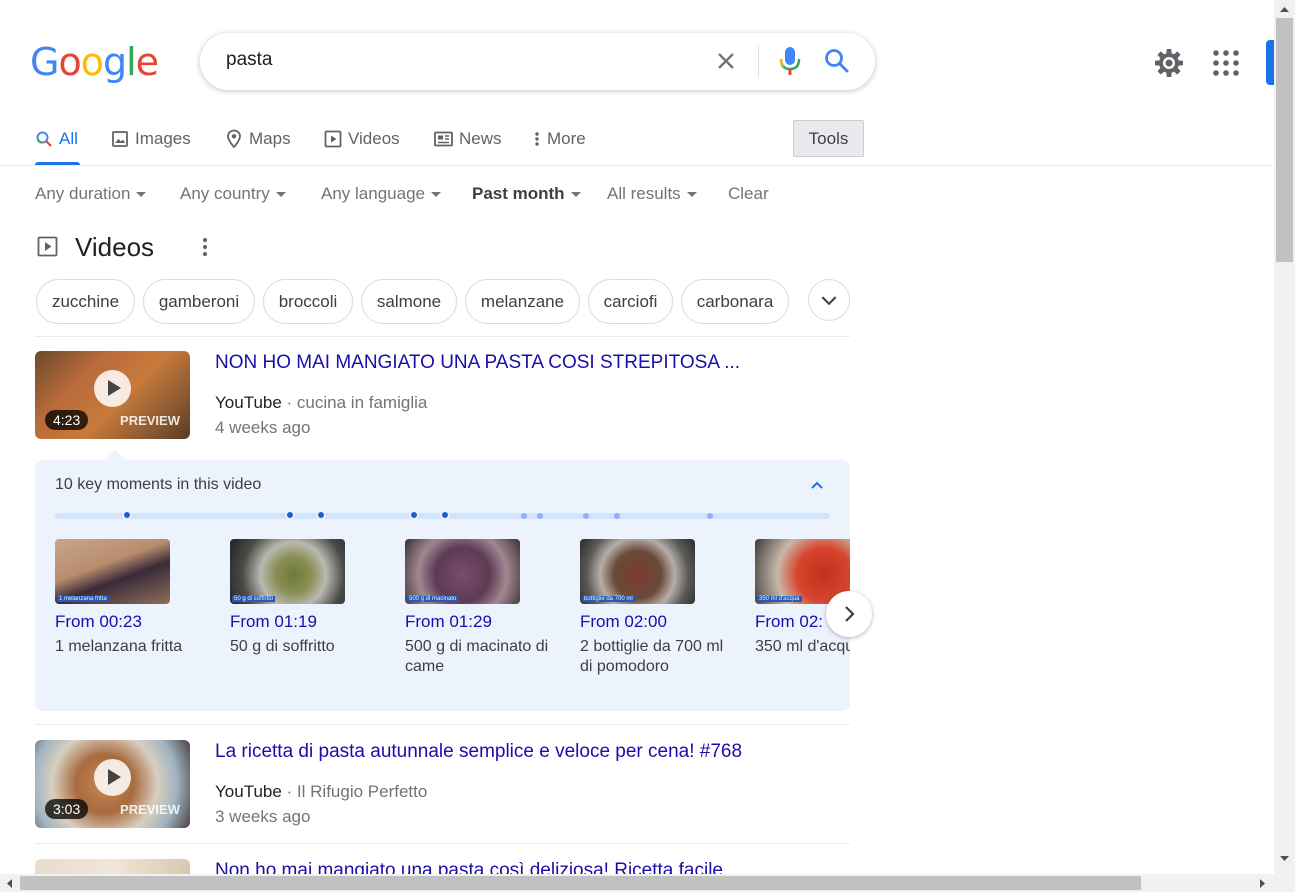 The image size is (1295, 892). I want to click on chevron-right-icon, so click(849, 614).